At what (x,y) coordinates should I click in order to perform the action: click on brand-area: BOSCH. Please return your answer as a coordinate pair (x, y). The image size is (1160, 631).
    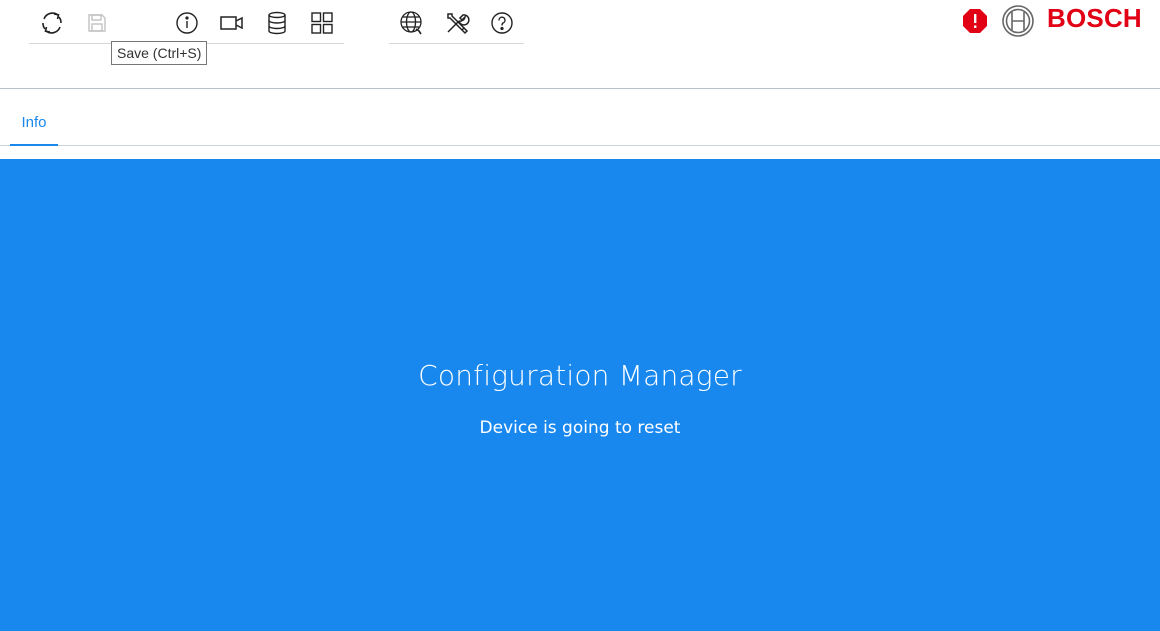
    Looking at the image, I should click on (1055, 21).